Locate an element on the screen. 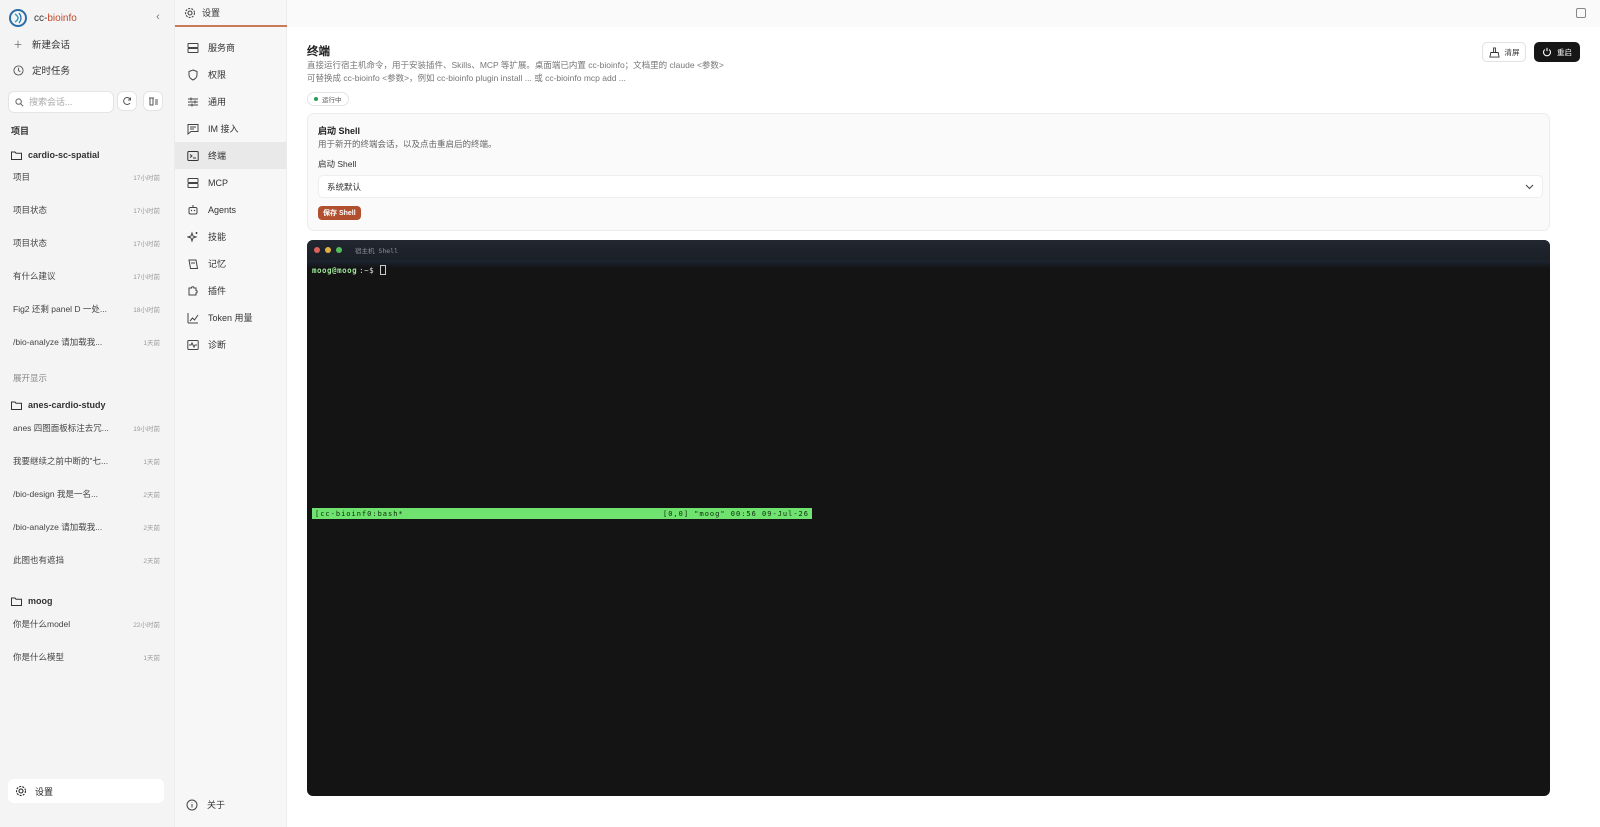  refresh-icon is located at coordinates (127, 100).